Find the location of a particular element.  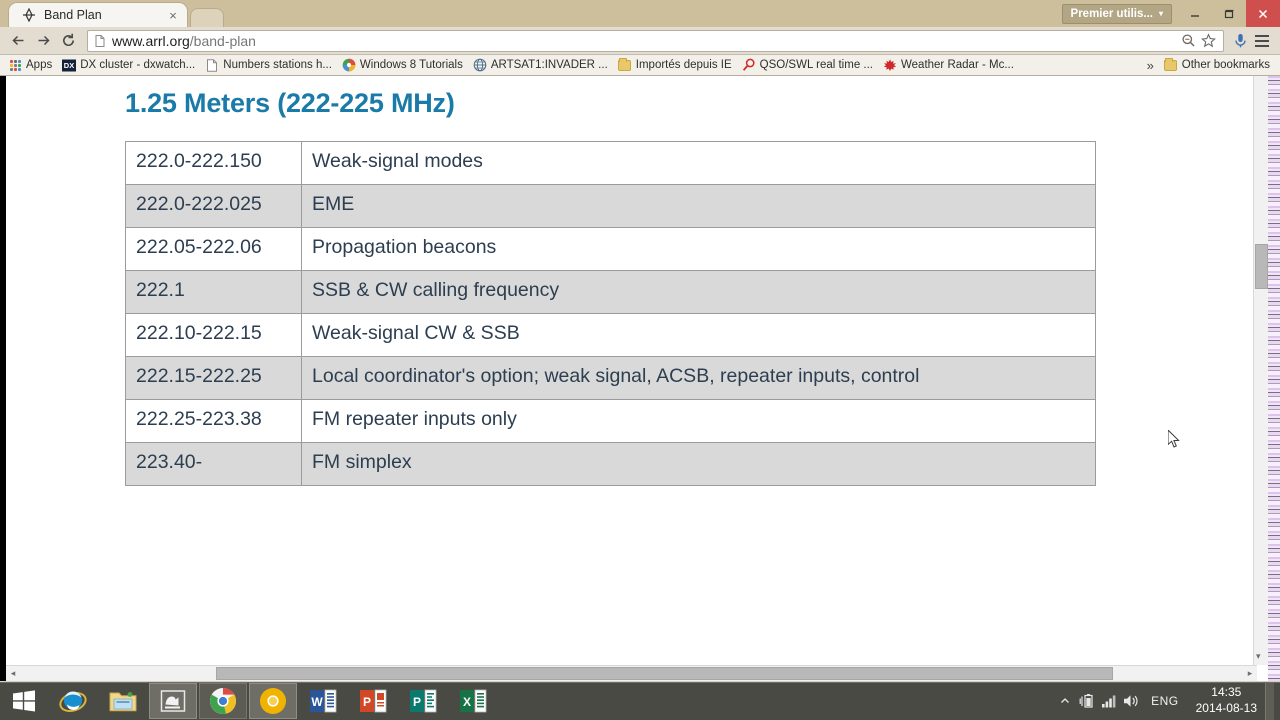

star-icon is located at coordinates (1208, 41).